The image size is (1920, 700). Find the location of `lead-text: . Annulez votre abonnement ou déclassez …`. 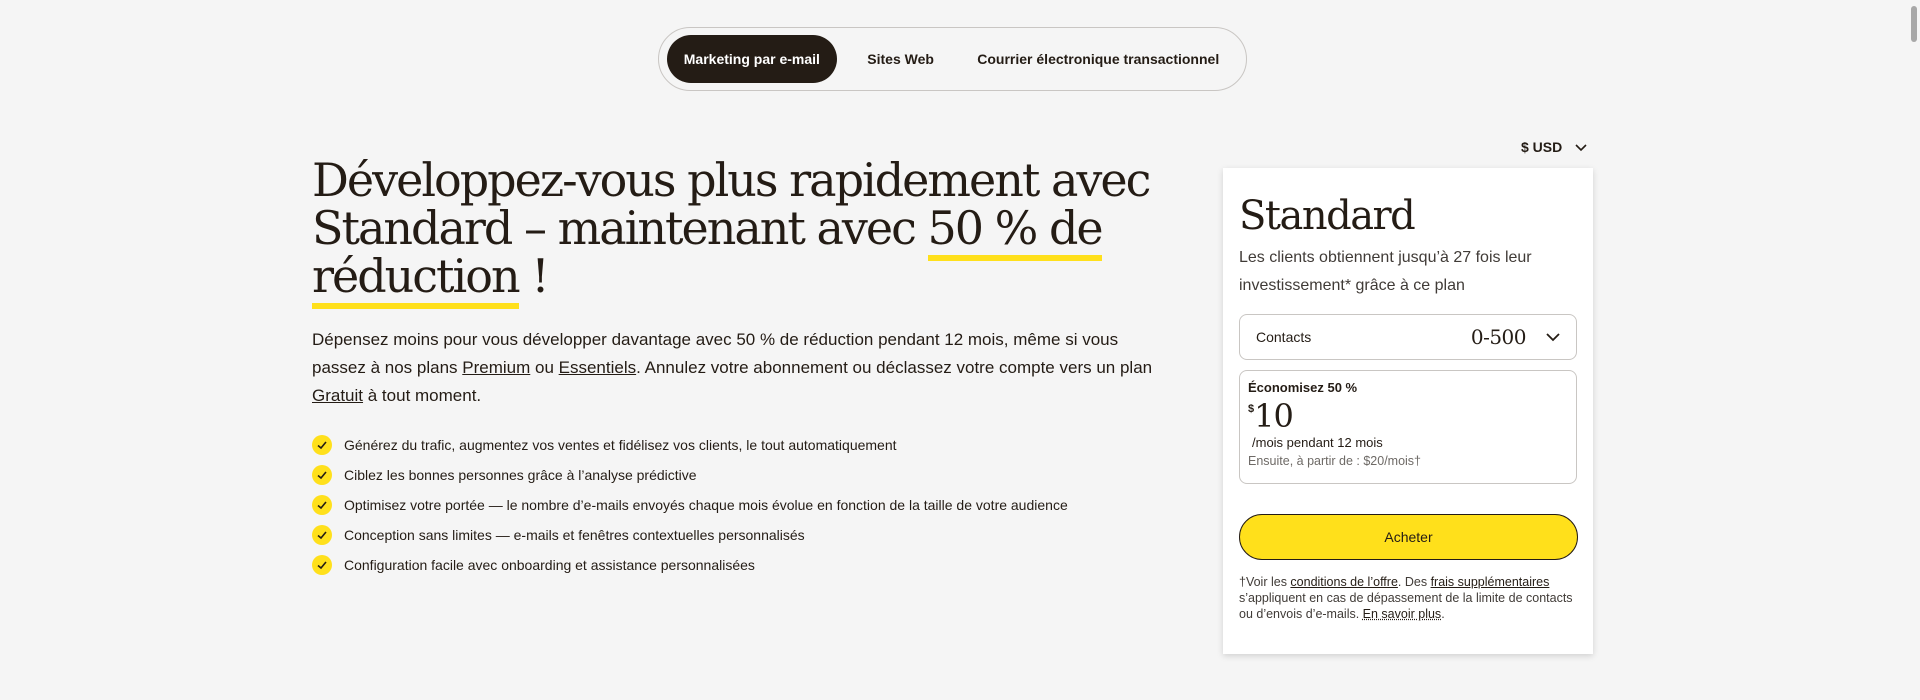

lead-text: . Annulez votre abonnement ou déclassez … is located at coordinates (894, 367).